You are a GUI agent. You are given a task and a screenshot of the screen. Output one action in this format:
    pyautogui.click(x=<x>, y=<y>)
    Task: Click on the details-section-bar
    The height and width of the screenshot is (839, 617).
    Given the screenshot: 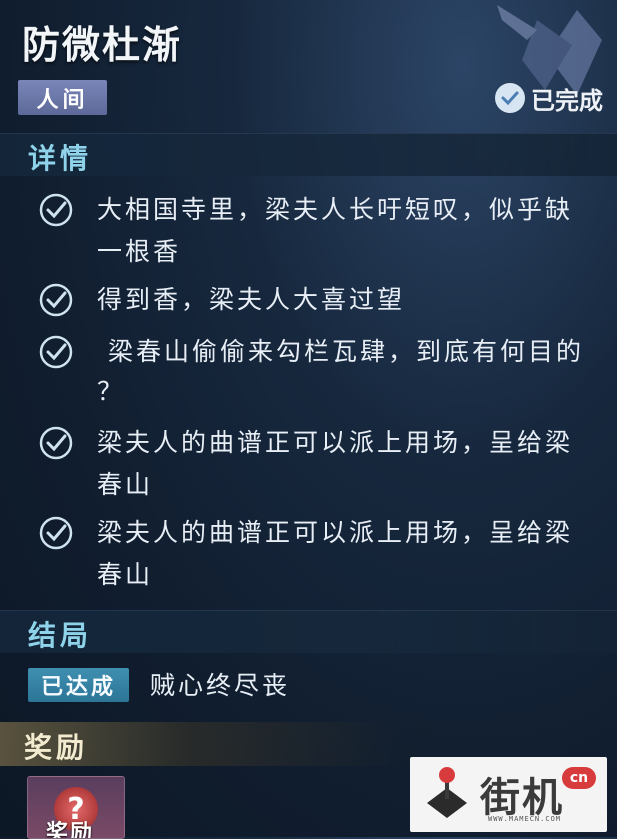 What is the action you would take?
    pyautogui.click(x=308, y=154)
    